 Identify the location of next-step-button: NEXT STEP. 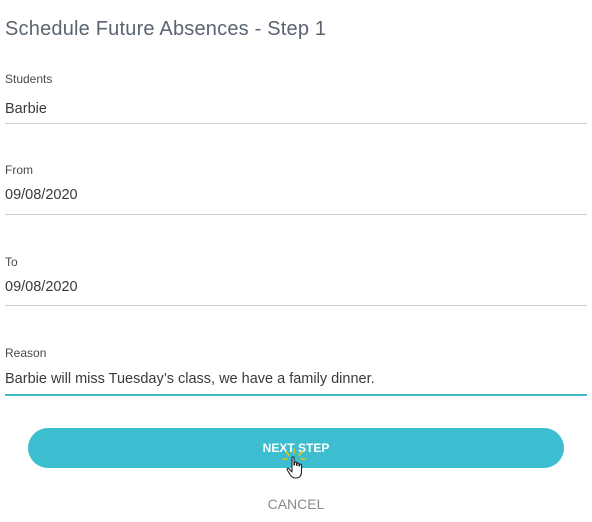
(296, 448).